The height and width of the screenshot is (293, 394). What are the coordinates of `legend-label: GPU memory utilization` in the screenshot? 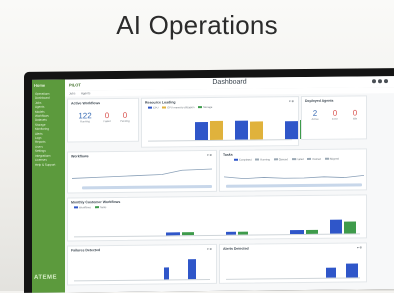 It's located at (181, 108).